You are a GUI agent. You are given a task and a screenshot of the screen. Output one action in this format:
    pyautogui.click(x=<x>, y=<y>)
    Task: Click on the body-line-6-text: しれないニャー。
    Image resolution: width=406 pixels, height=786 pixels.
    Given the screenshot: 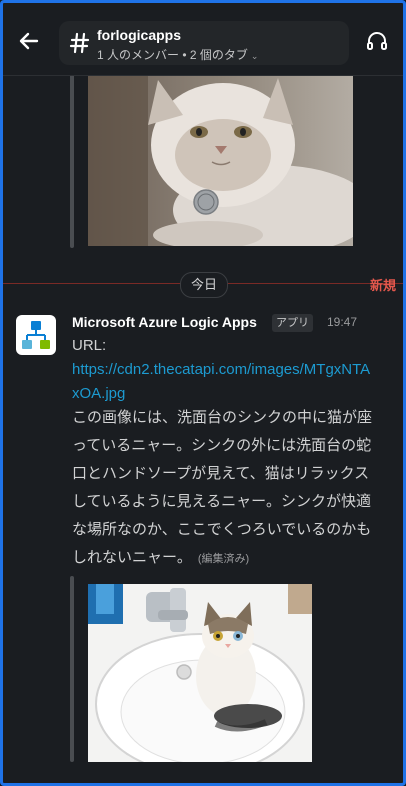 What is the action you would take?
    pyautogui.click(x=132, y=557)
    